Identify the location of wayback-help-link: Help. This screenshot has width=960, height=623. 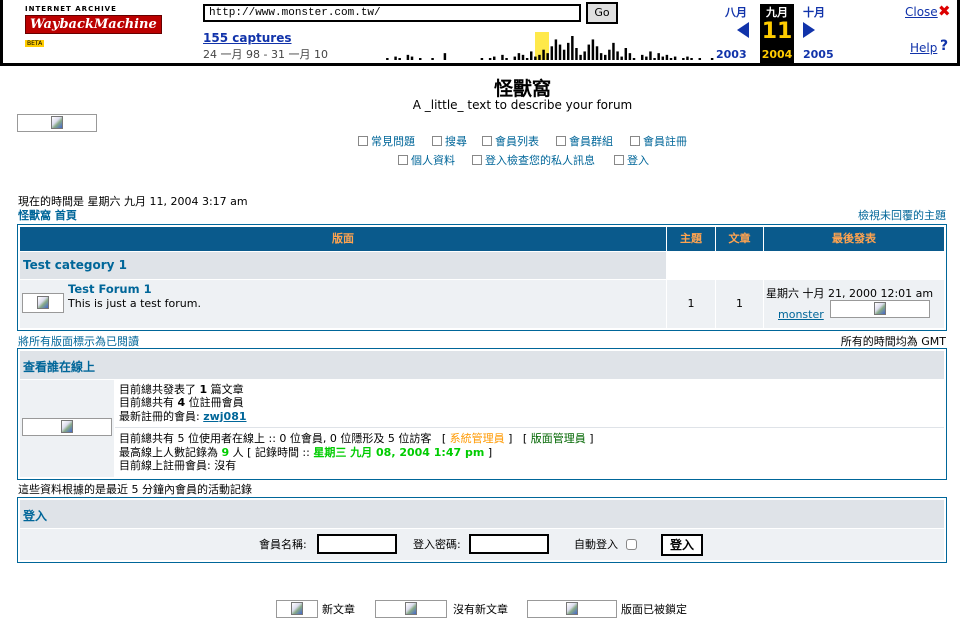
(923, 48).